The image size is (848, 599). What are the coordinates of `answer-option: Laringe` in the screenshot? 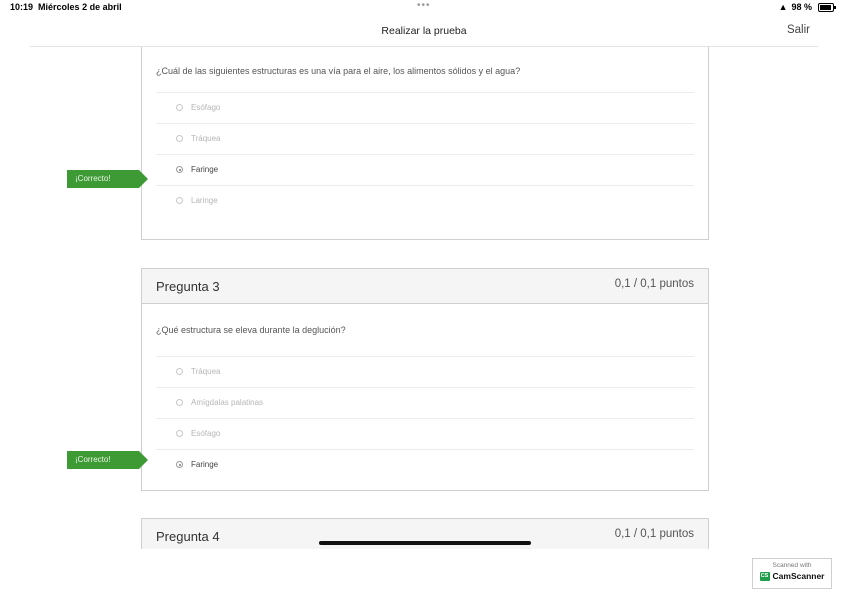 It's located at (425, 200).